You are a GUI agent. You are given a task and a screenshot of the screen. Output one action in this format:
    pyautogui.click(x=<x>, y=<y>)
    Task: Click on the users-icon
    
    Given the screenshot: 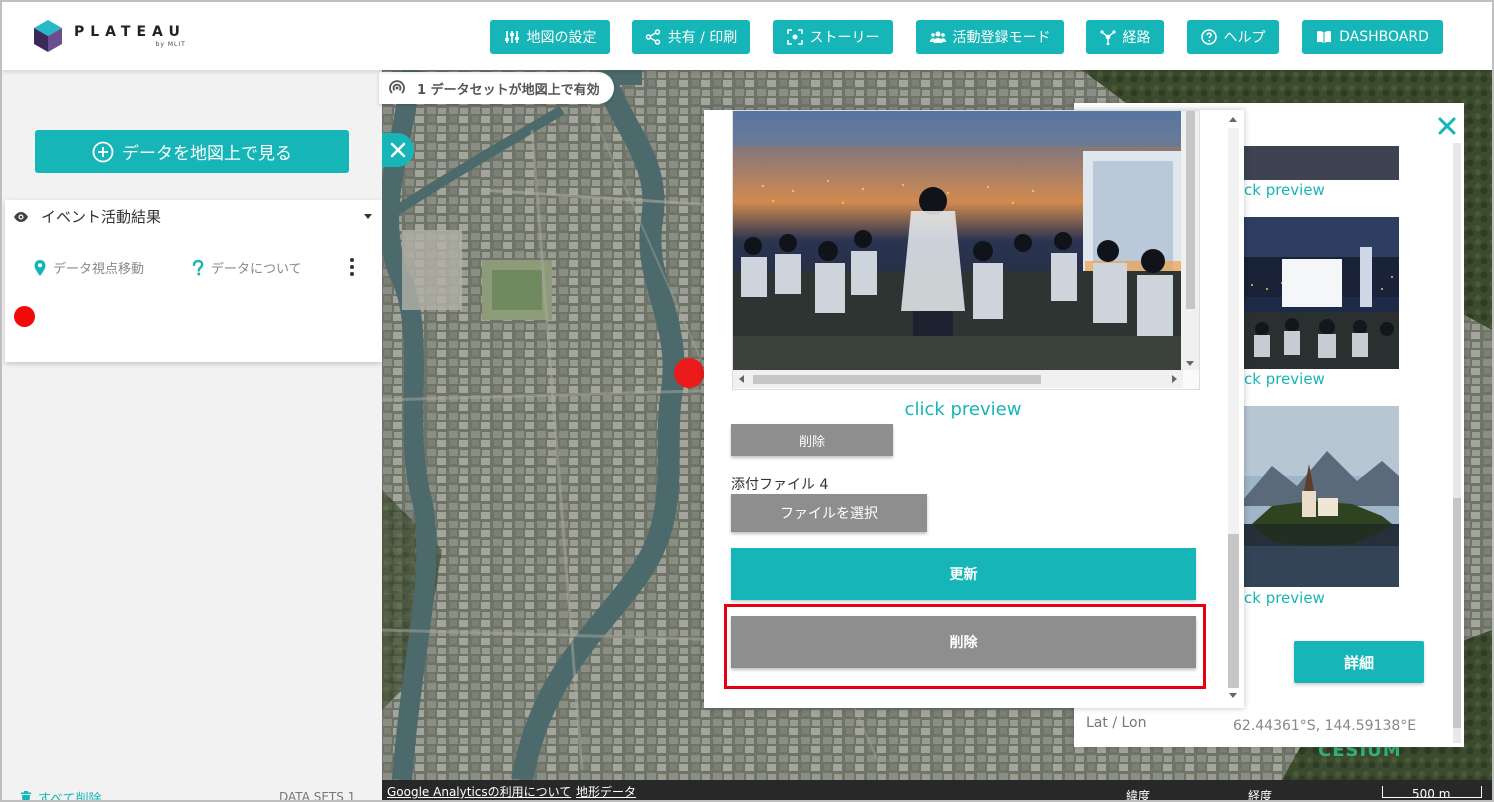 What is the action you would take?
    pyautogui.click(x=937, y=37)
    